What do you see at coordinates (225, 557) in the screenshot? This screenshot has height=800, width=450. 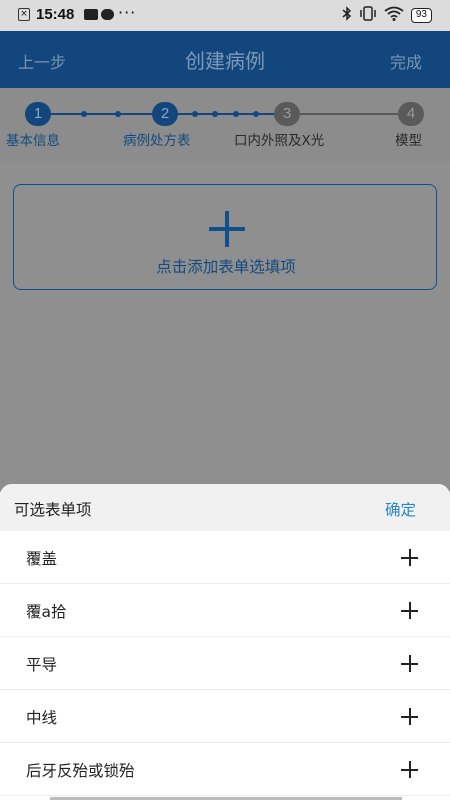 I see `option-item: 覆盖` at bounding box center [225, 557].